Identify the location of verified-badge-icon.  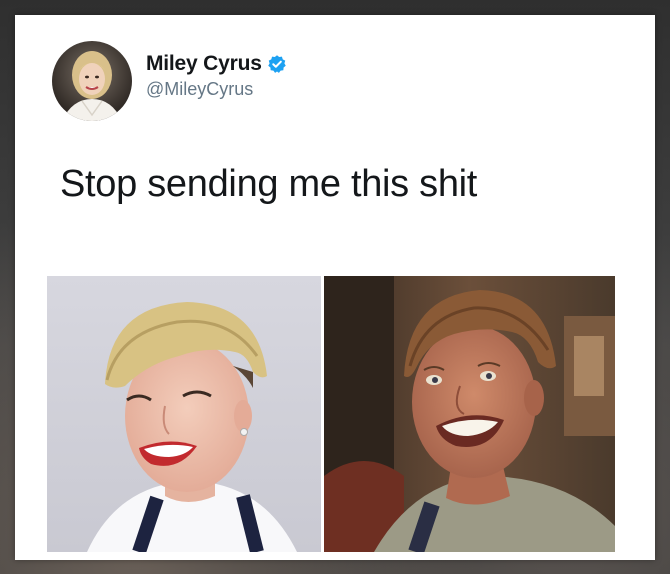
(276, 64).